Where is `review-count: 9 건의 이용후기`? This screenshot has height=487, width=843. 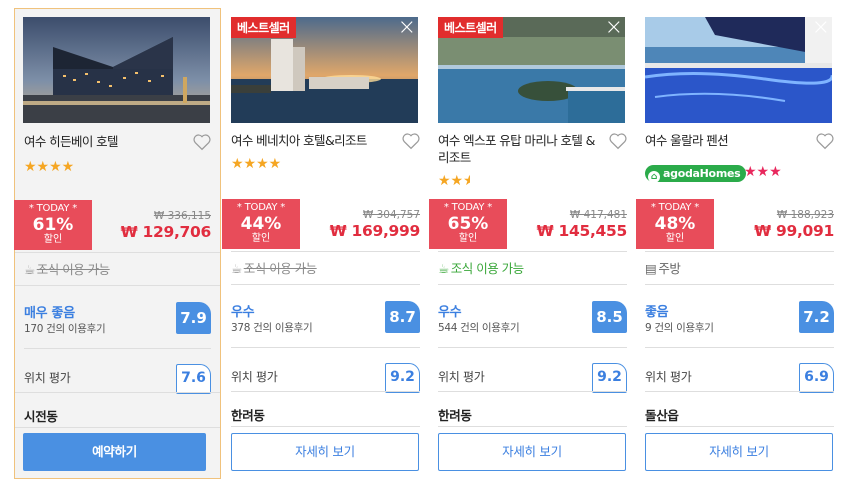
review-count: 9 건의 이용후기 is located at coordinates (679, 327).